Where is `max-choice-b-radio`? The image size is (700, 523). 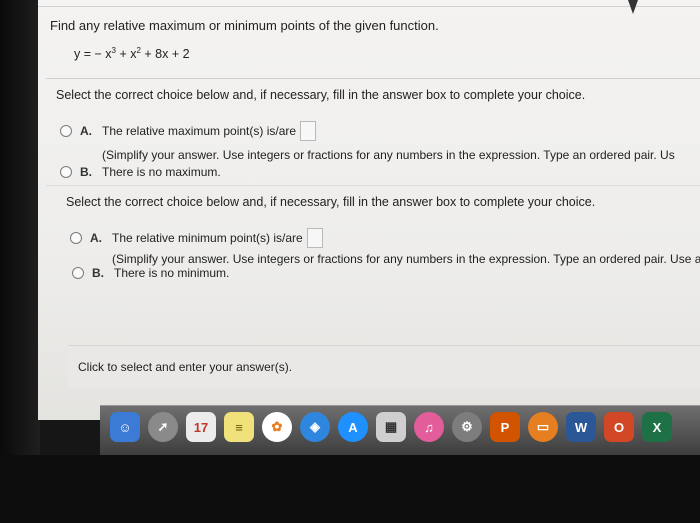 max-choice-b-radio is located at coordinates (66, 172).